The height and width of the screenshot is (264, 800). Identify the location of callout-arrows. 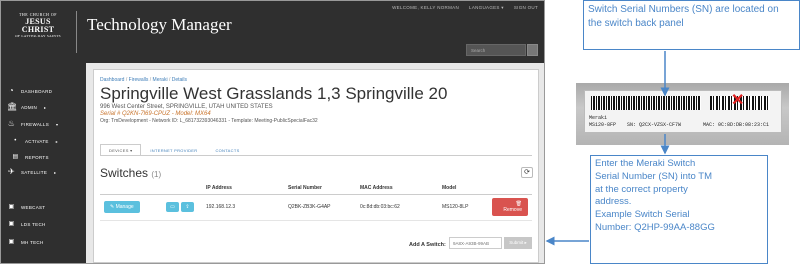
(607, 148).